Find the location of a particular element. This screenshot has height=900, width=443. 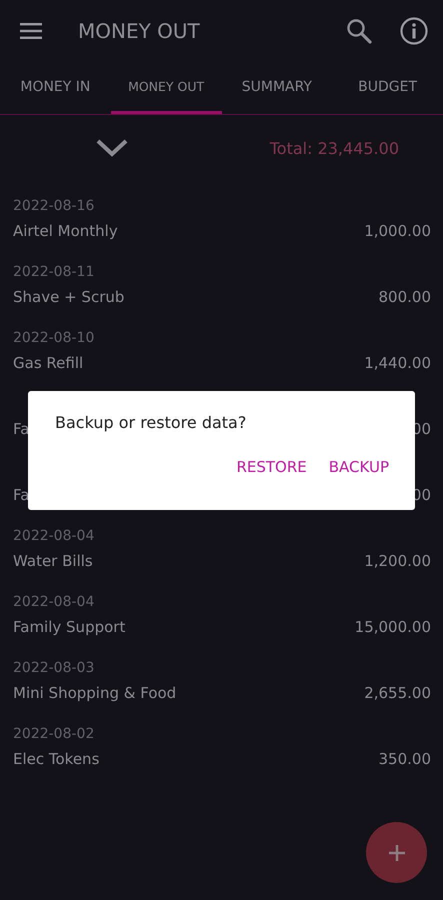

expense-name: Gas Refill is located at coordinates (48, 363).